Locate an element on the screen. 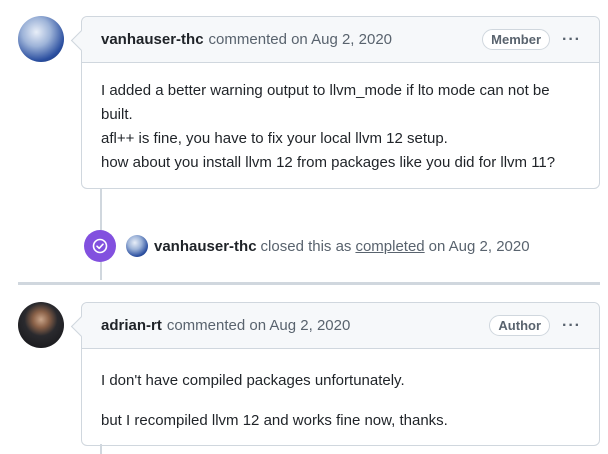 This screenshot has width=608, height=454. event-author: vanhauser-thc is located at coordinates (205, 246).